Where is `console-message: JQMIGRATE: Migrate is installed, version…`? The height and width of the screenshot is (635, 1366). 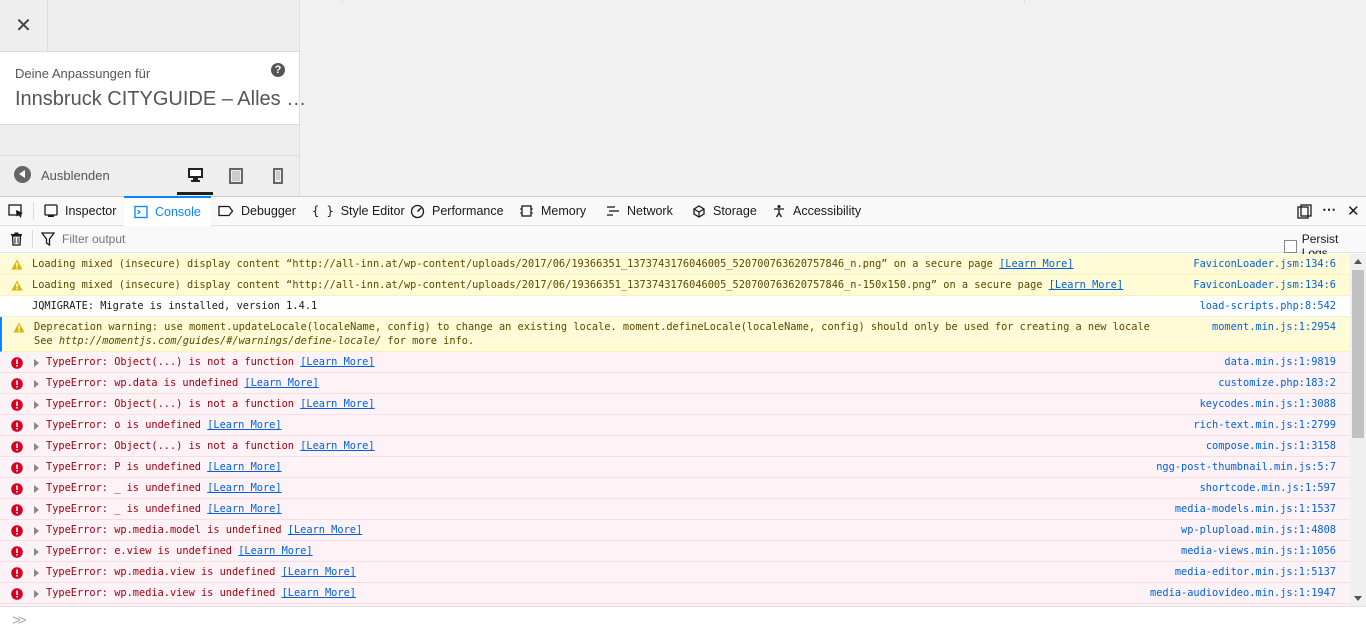 console-message: JQMIGRATE: Migrate is installed, version… is located at coordinates (675, 306).